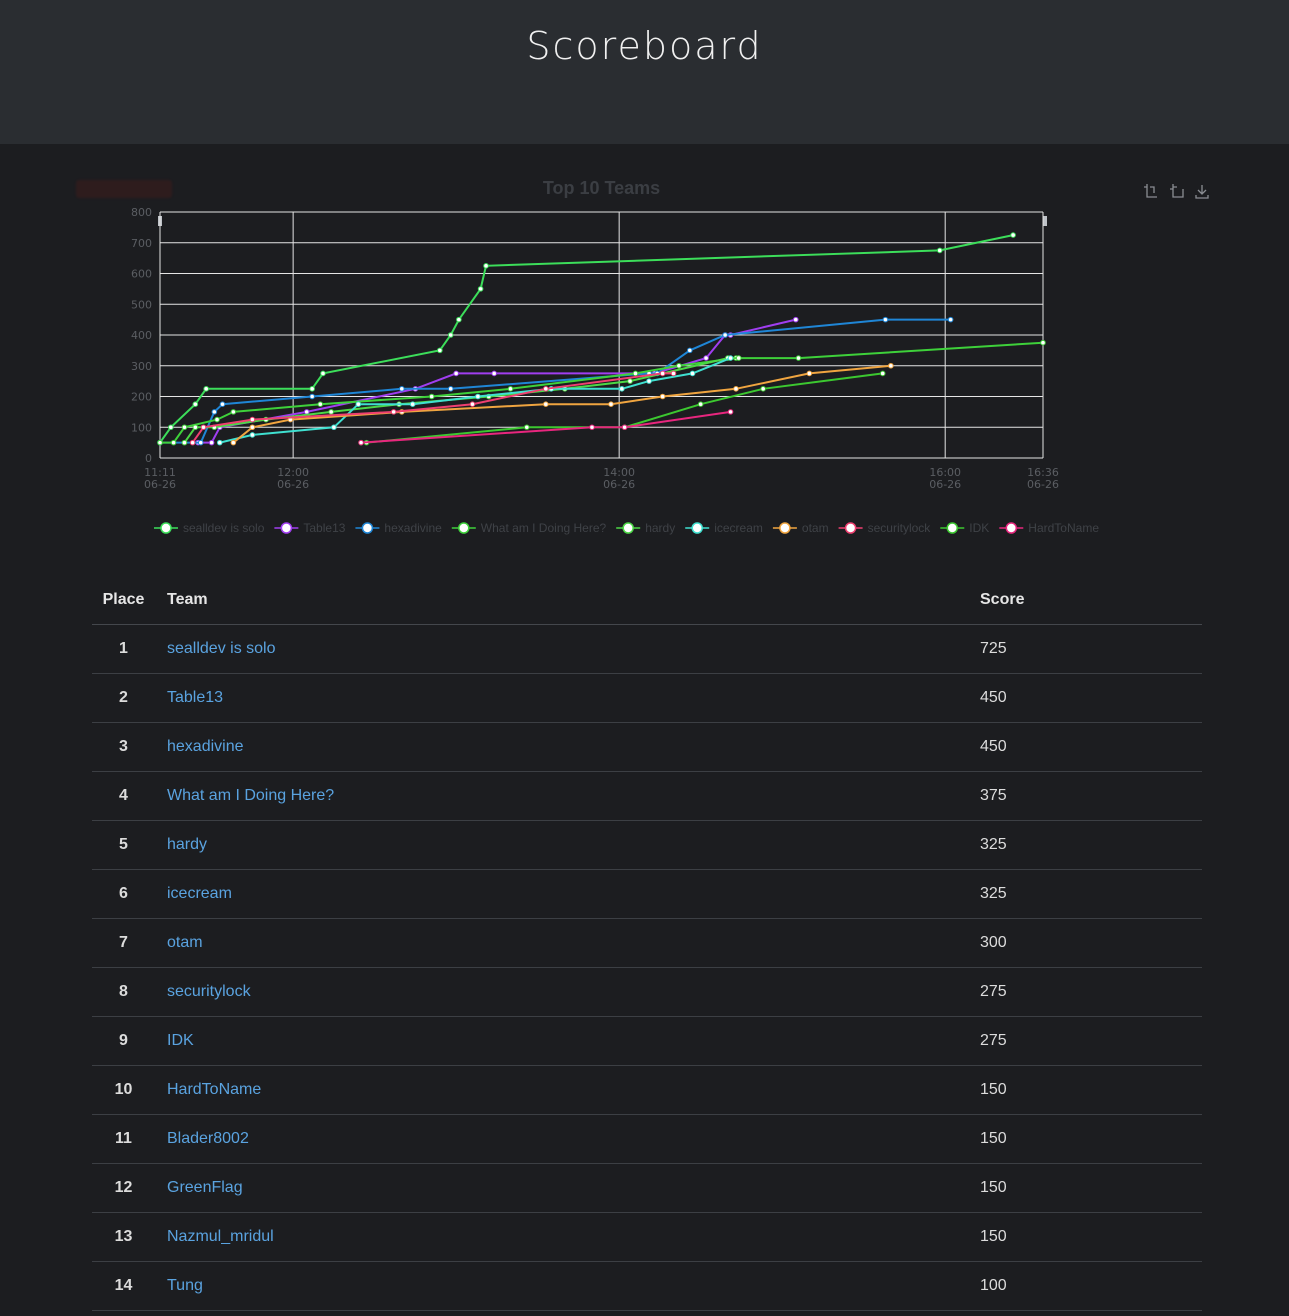 This screenshot has width=1289, height=1316. Describe the element at coordinates (561, 649) in the screenshot. I see `team-cell: sealldev is solo` at that location.